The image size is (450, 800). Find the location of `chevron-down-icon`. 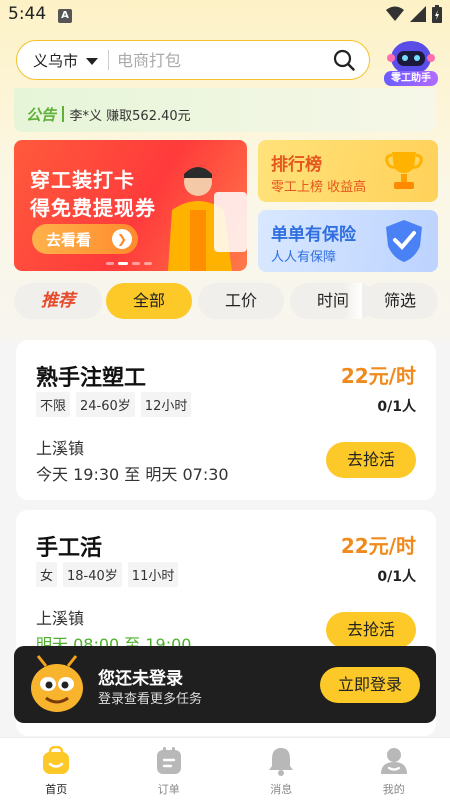

chevron-down-icon is located at coordinates (92, 61).